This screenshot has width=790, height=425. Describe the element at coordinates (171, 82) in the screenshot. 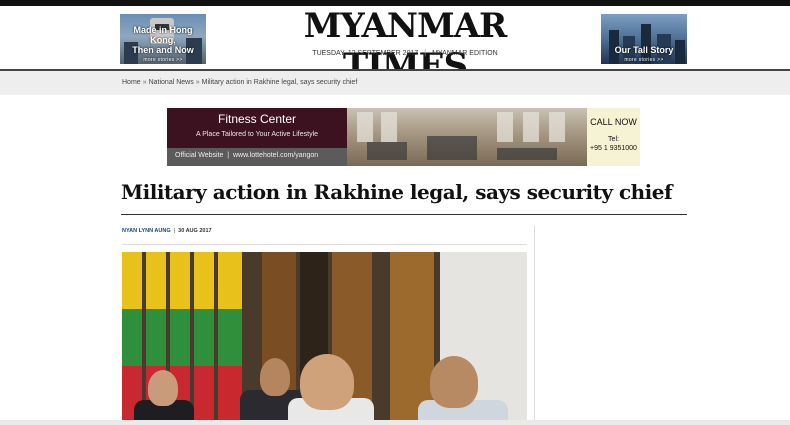

I see `breadcrumb-national-news: National News` at that location.